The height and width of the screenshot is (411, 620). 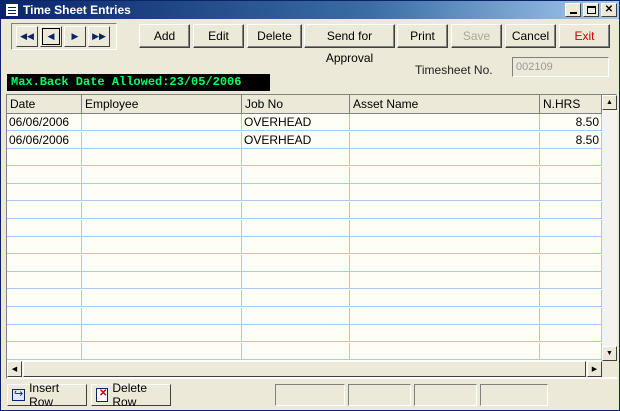 What do you see at coordinates (310, 10) in the screenshot?
I see `title-bar: Time Sheet Entries ✕` at bounding box center [310, 10].